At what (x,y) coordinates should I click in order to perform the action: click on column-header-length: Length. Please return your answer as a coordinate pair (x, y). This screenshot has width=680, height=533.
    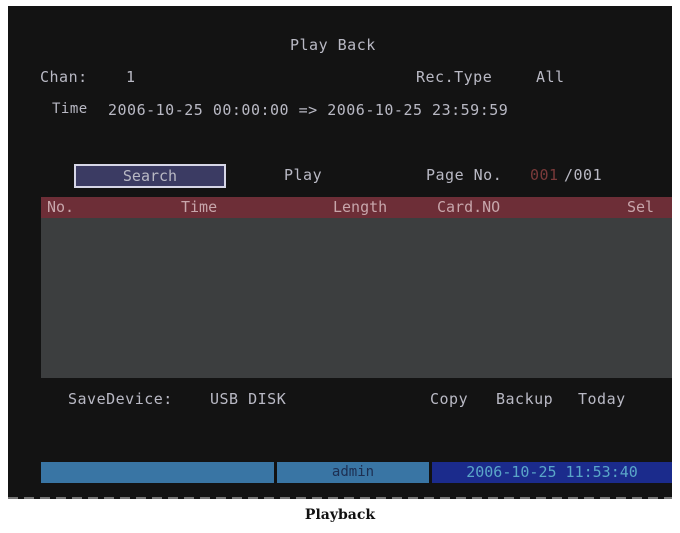
    Looking at the image, I should click on (360, 207).